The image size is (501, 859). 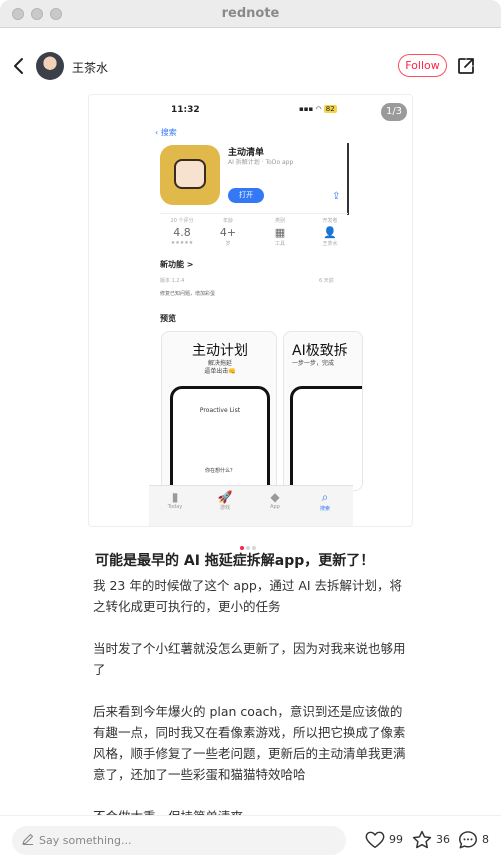 I want to click on preview-2-subtitle: 一步一步，完成, so click(x=313, y=363).